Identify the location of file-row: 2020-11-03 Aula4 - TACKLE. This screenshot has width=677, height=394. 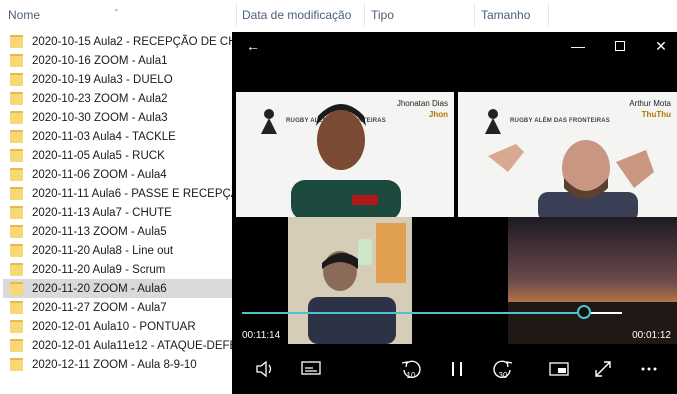
(117, 136).